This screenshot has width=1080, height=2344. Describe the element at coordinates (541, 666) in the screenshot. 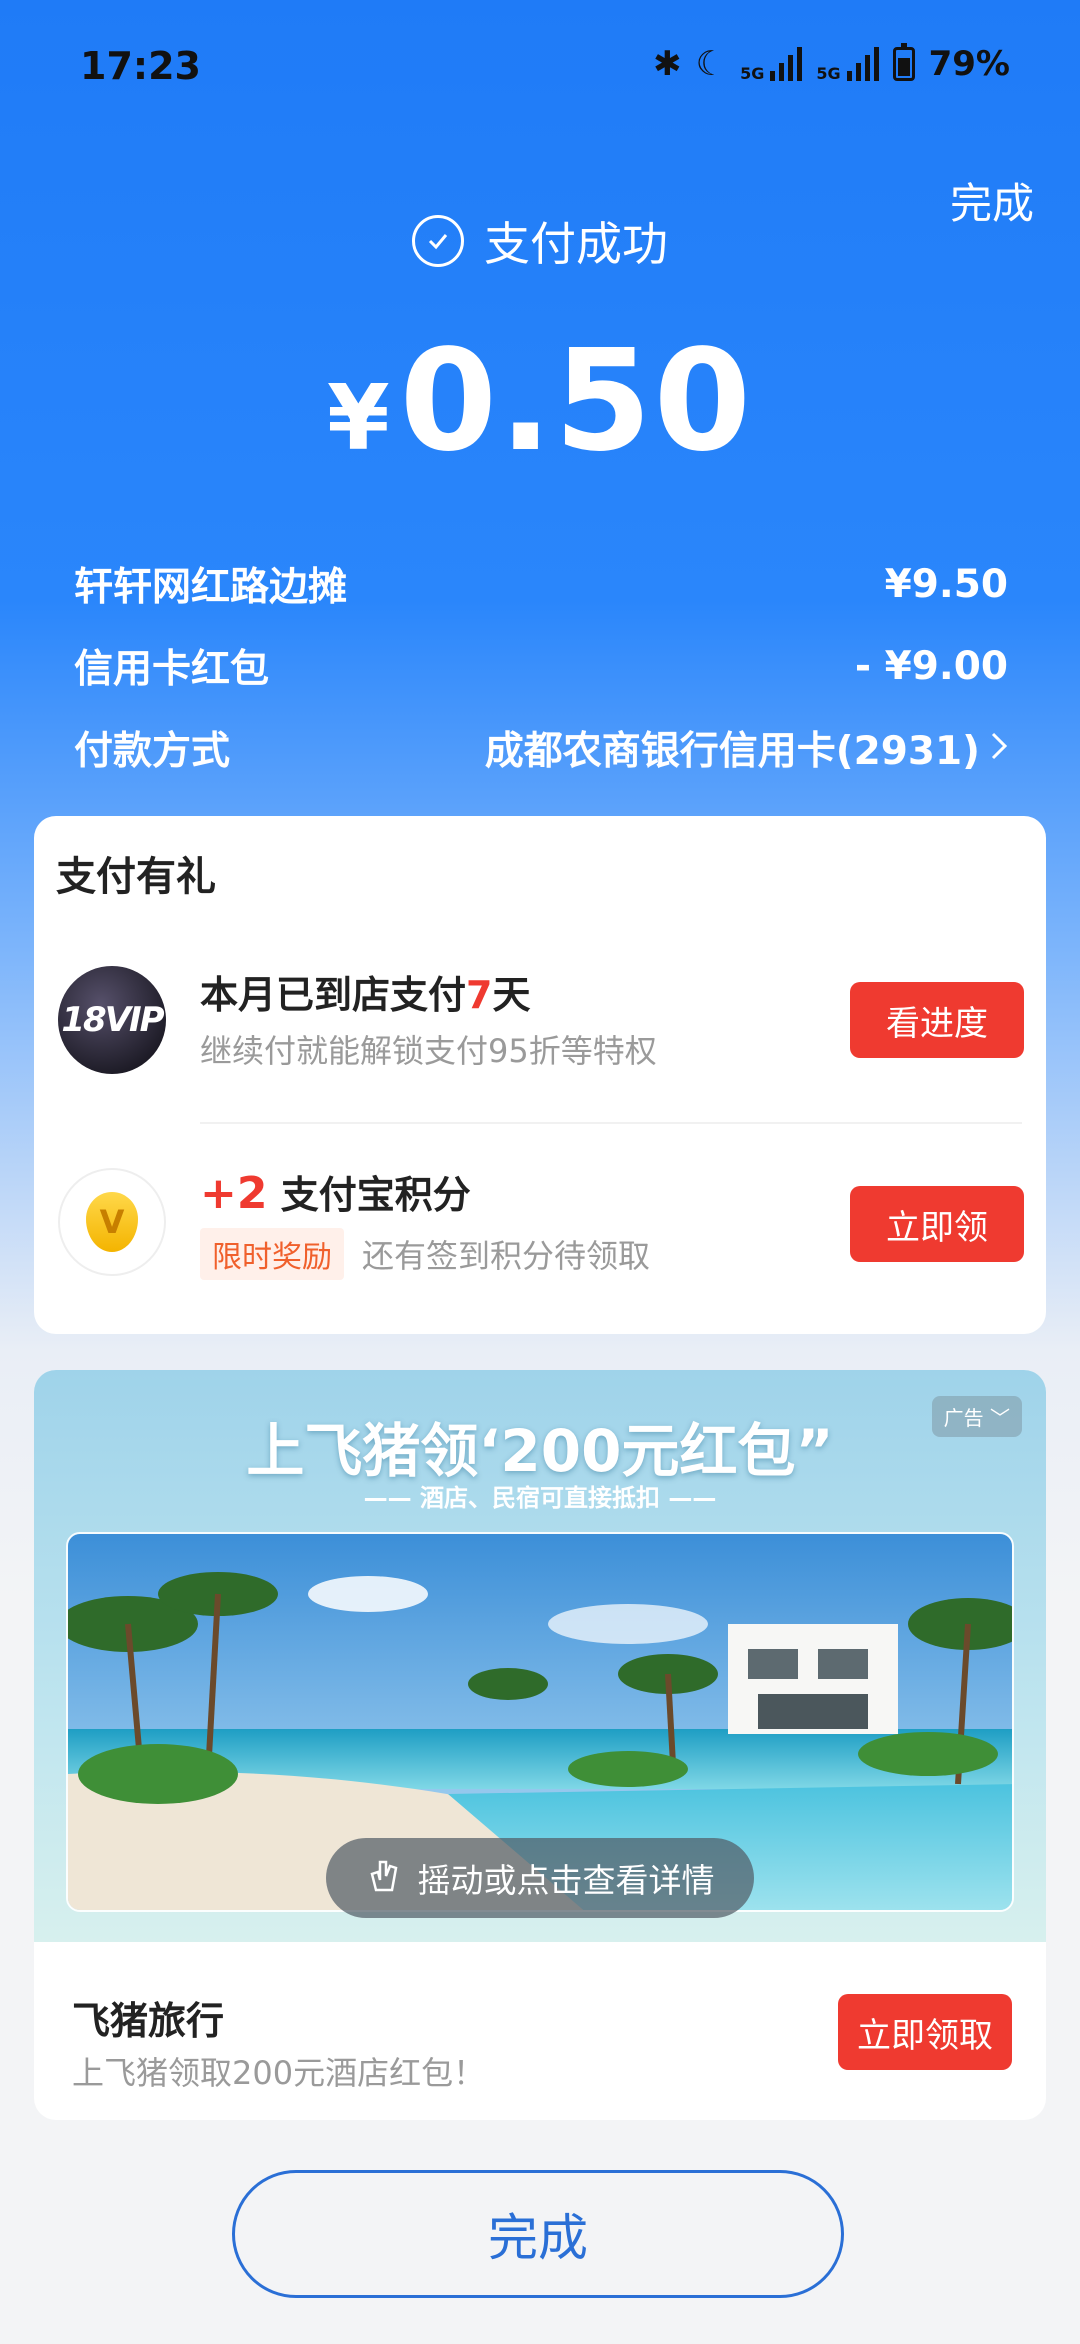

I see `detail-row-coupon: 信用卡红包 - ¥9.00` at that location.